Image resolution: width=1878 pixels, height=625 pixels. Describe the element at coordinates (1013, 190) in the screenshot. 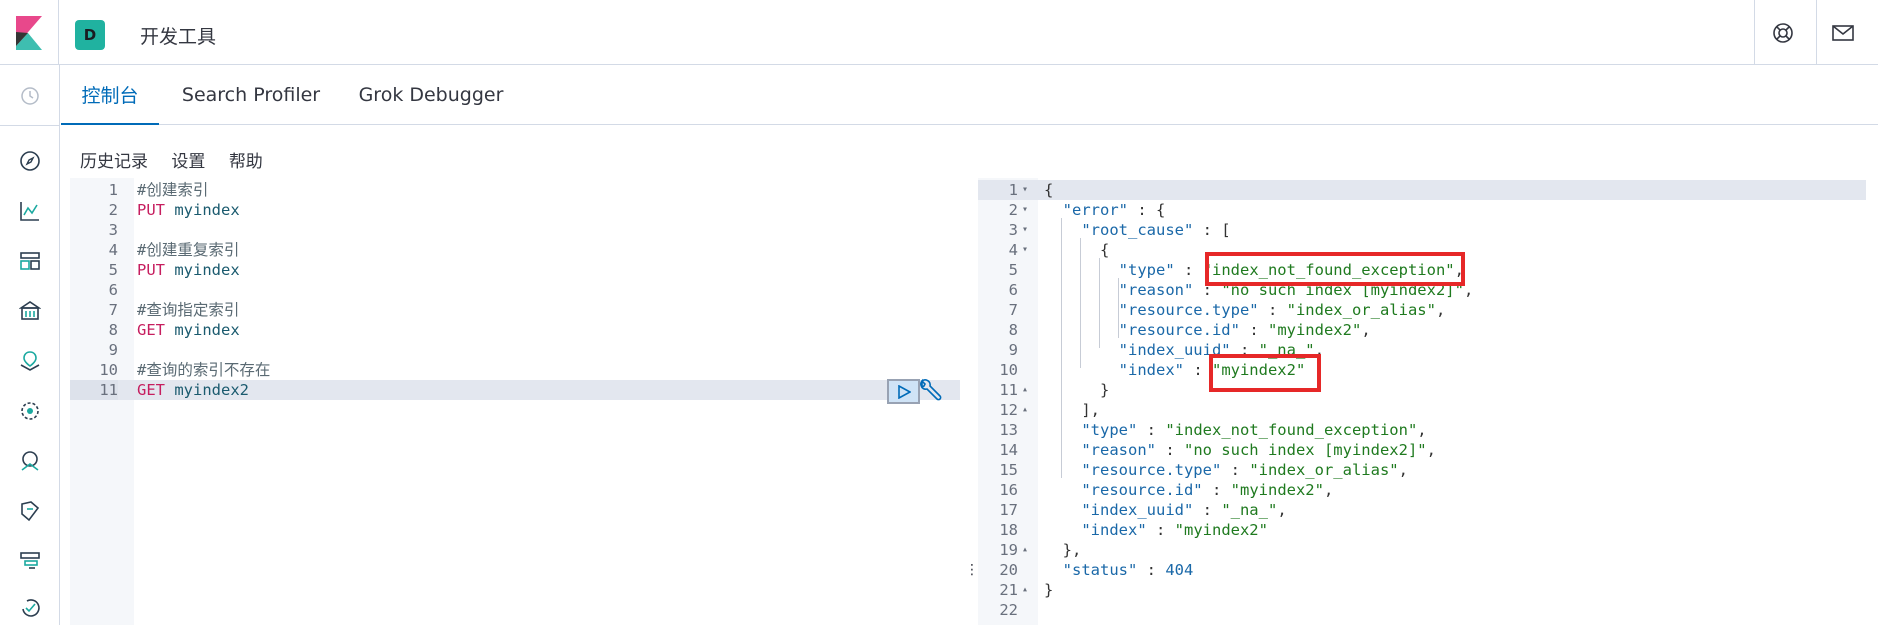

I see `line-number: 1` at that location.